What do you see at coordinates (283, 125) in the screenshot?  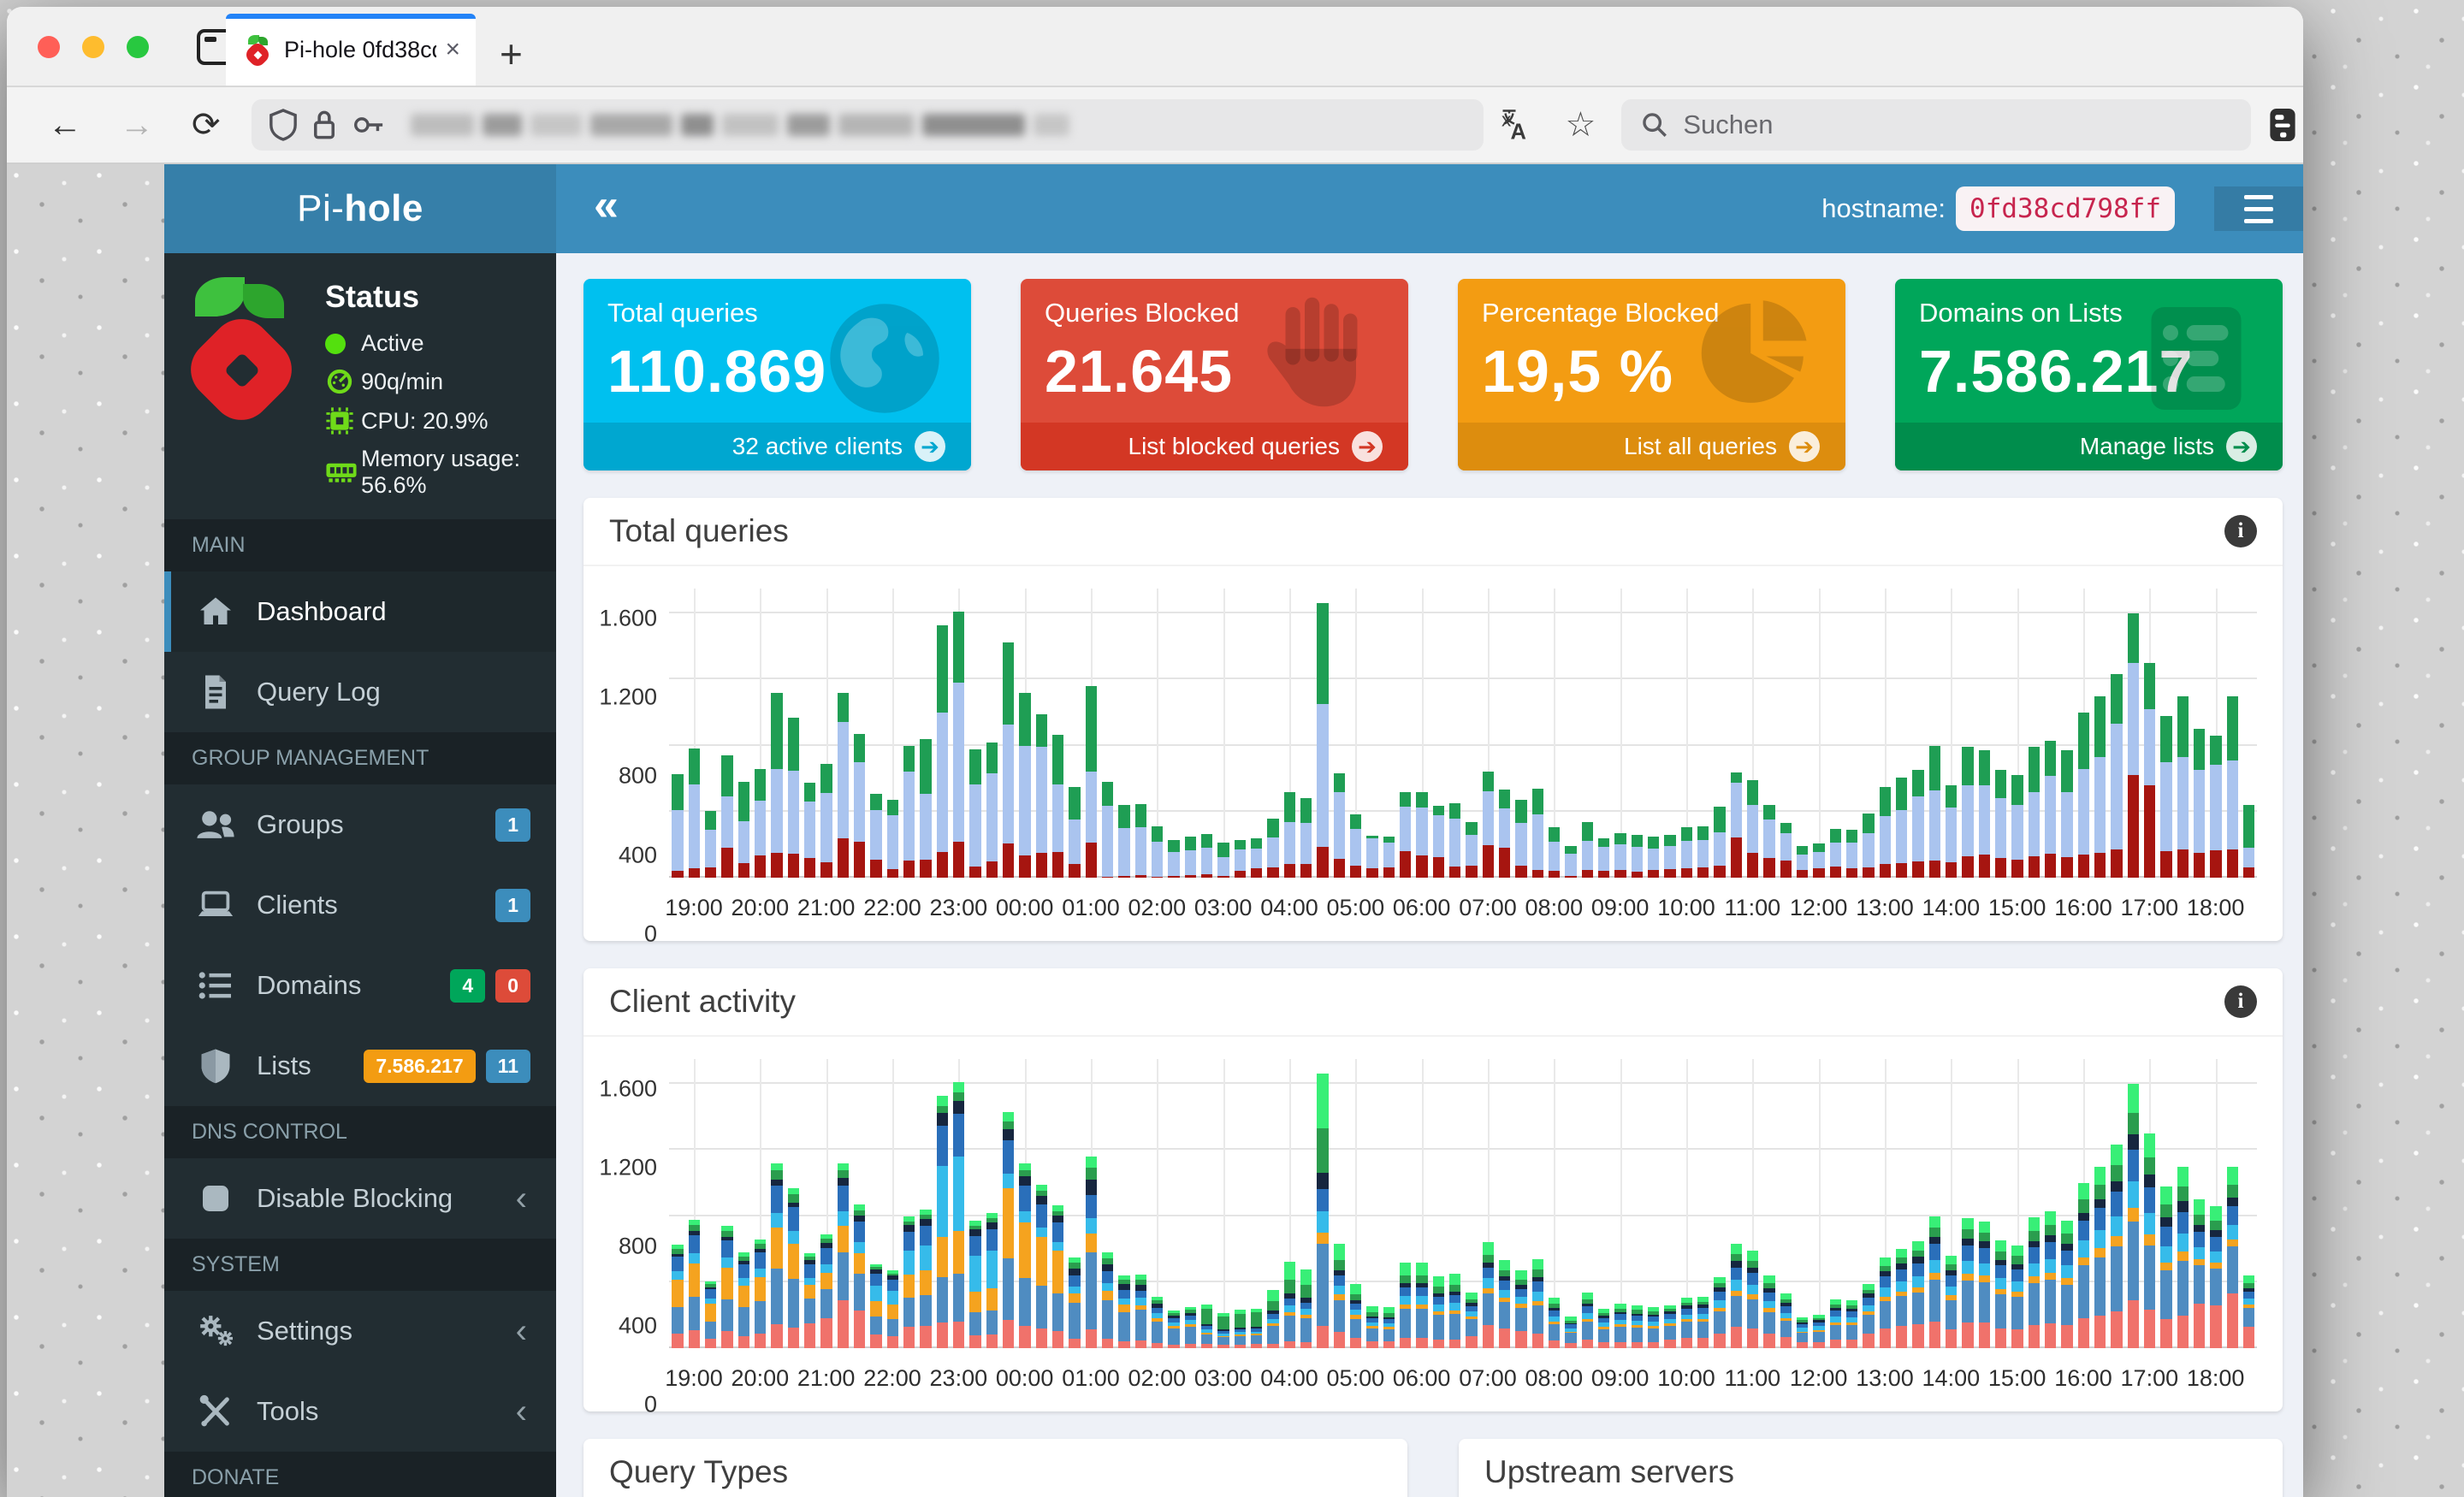 I see `shield-icon` at bounding box center [283, 125].